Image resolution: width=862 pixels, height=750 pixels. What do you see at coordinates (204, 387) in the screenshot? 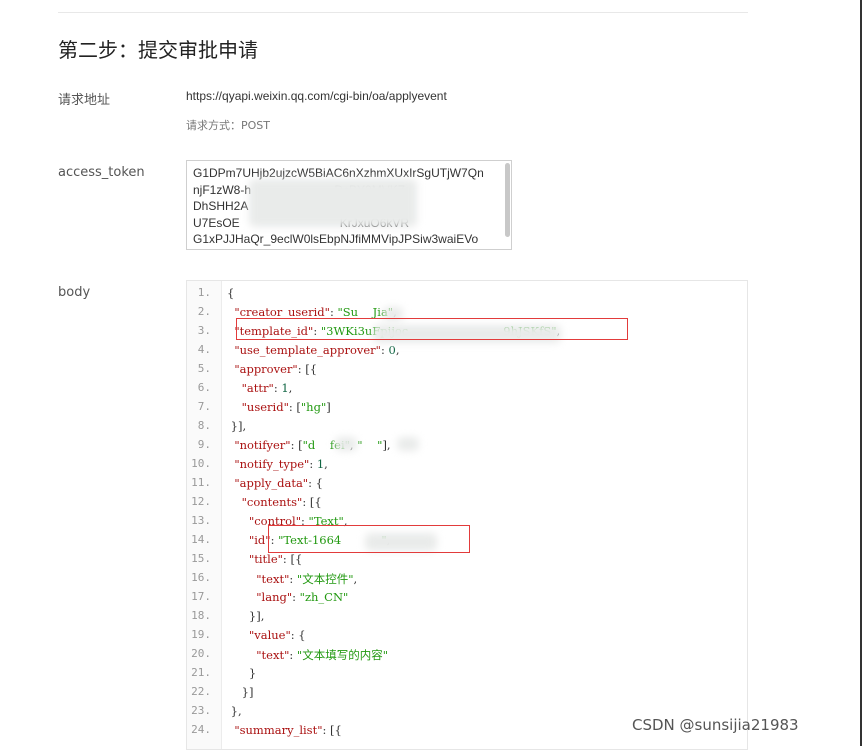
I see `line-number: 6.` at bounding box center [204, 387].